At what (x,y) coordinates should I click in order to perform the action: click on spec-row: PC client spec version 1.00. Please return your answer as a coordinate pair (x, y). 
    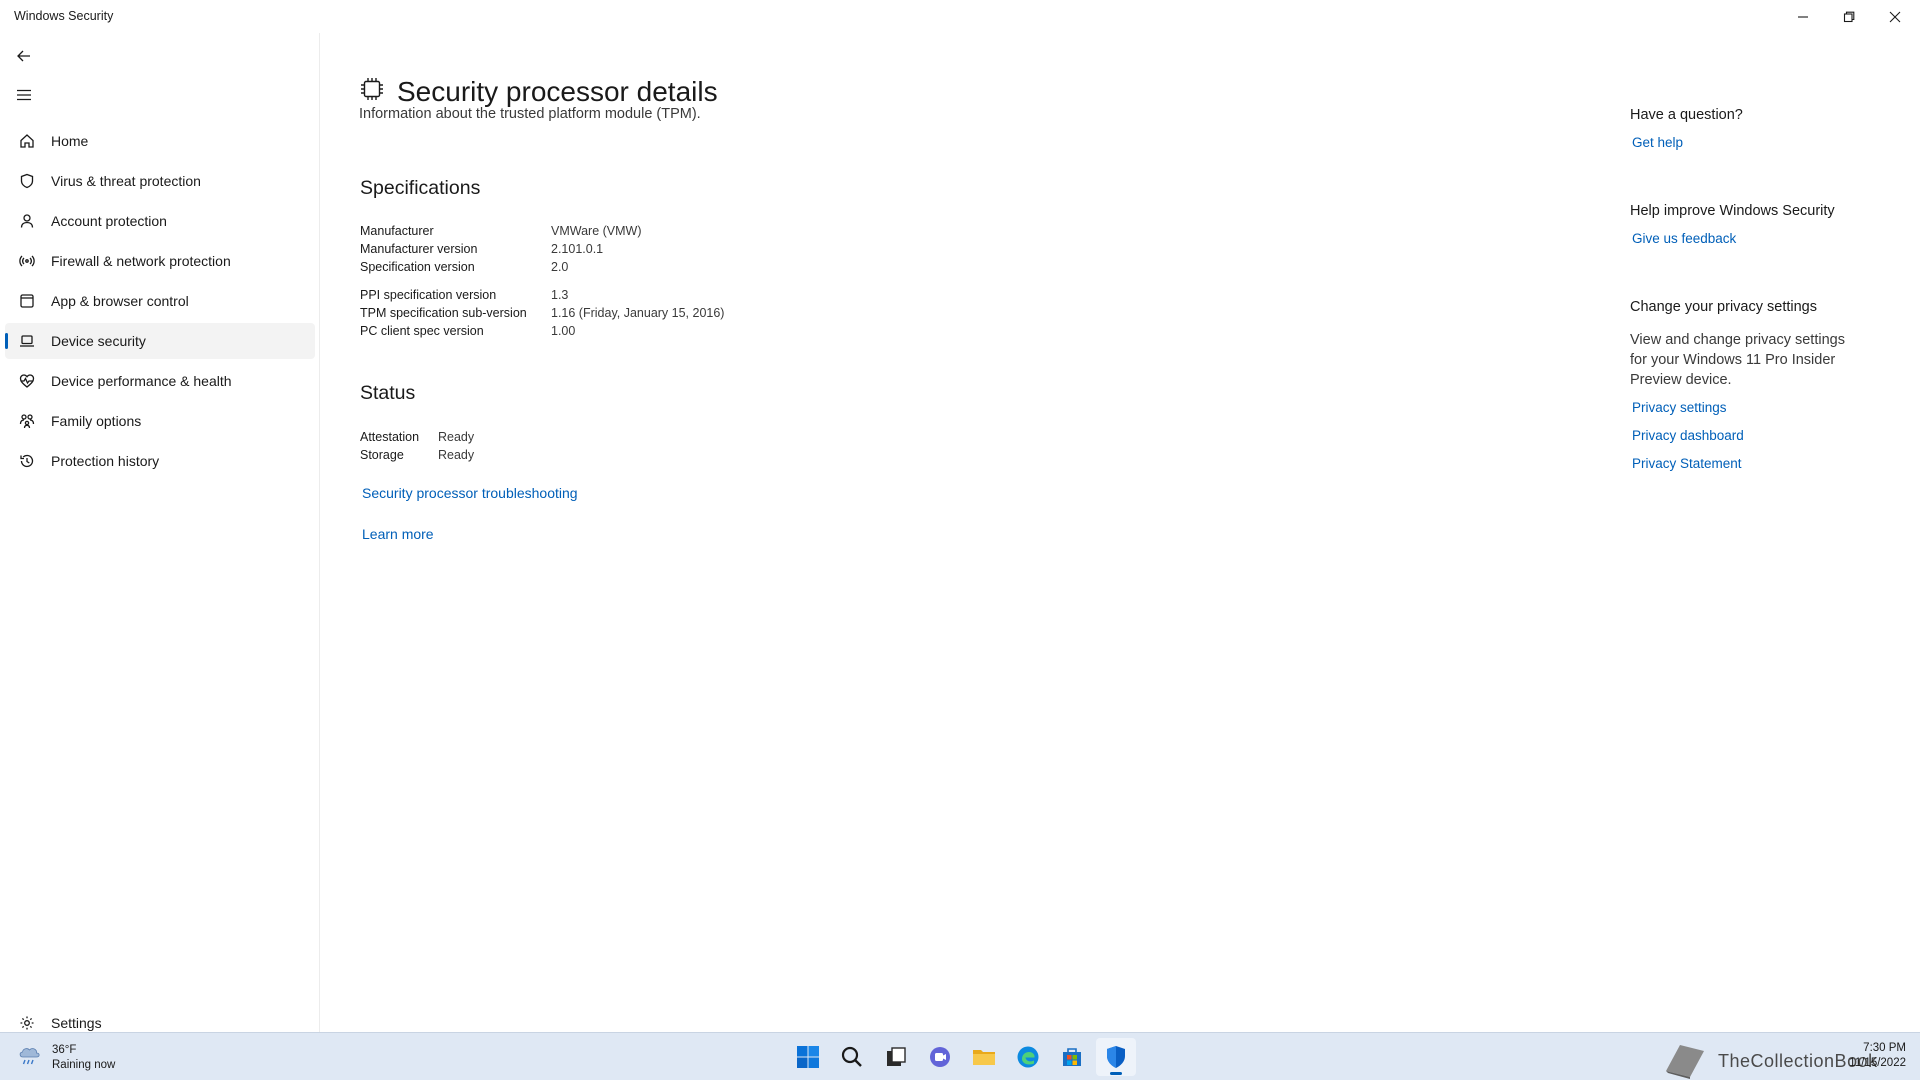
    Looking at the image, I should click on (542, 331).